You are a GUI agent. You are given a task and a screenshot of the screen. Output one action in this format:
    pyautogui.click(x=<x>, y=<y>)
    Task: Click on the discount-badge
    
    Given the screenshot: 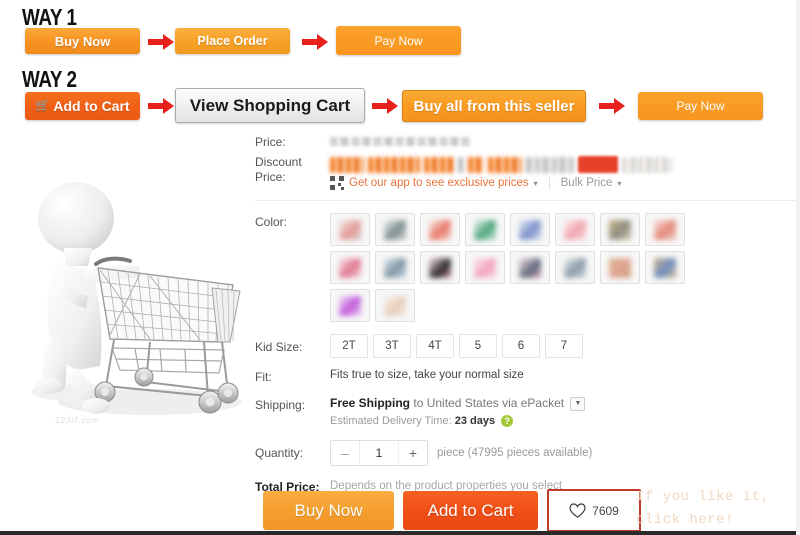 What is the action you would take?
    pyautogui.click(x=598, y=164)
    